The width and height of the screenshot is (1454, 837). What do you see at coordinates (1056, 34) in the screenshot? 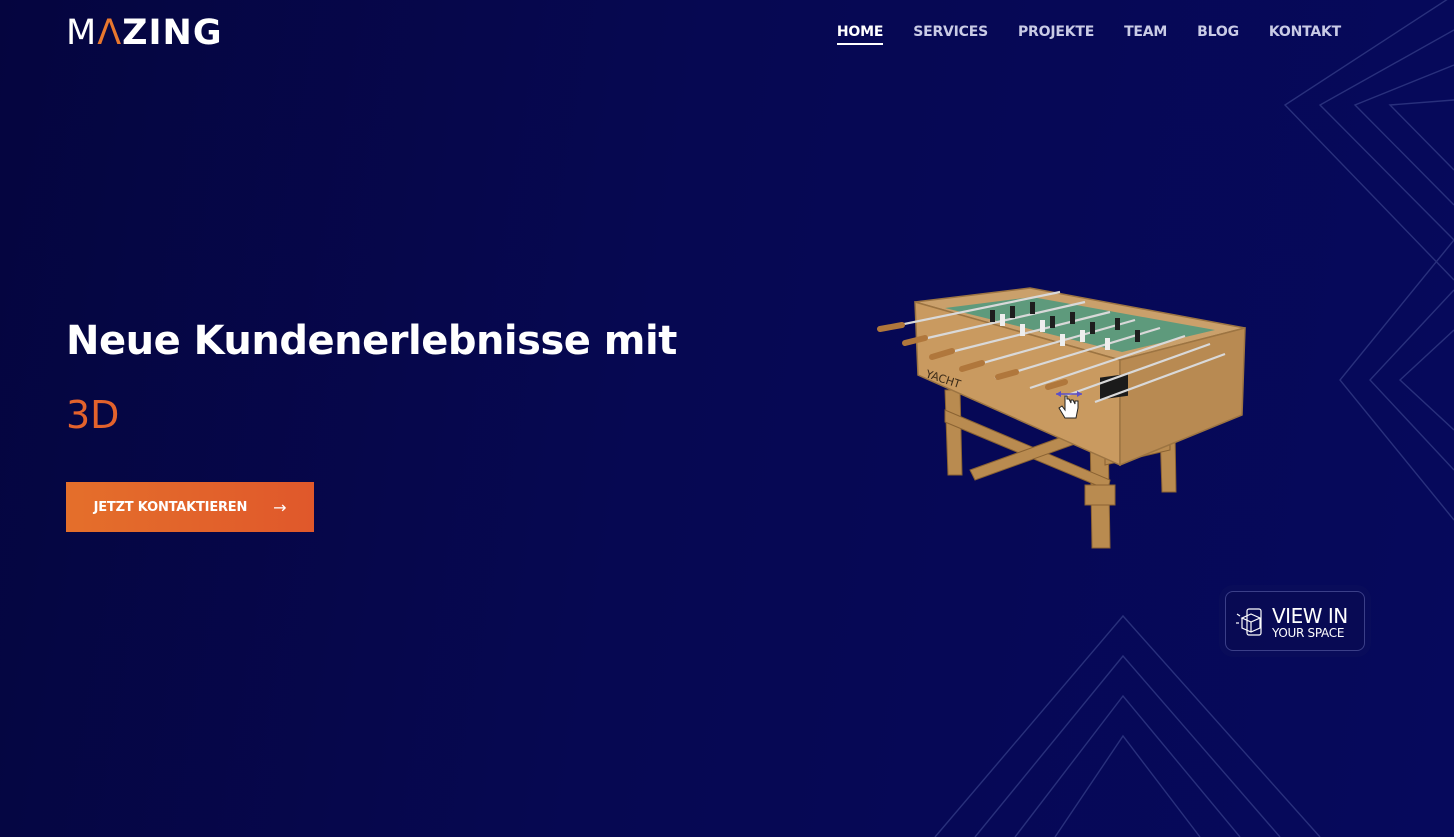
I see `nav-item-projekte: PROJEKTE` at bounding box center [1056, 34].